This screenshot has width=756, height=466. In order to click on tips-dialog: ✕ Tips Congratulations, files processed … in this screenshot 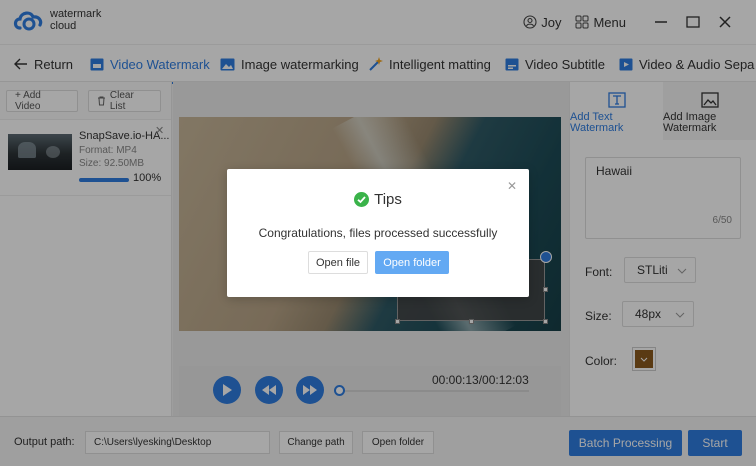, I will do `click(378, 233)`.